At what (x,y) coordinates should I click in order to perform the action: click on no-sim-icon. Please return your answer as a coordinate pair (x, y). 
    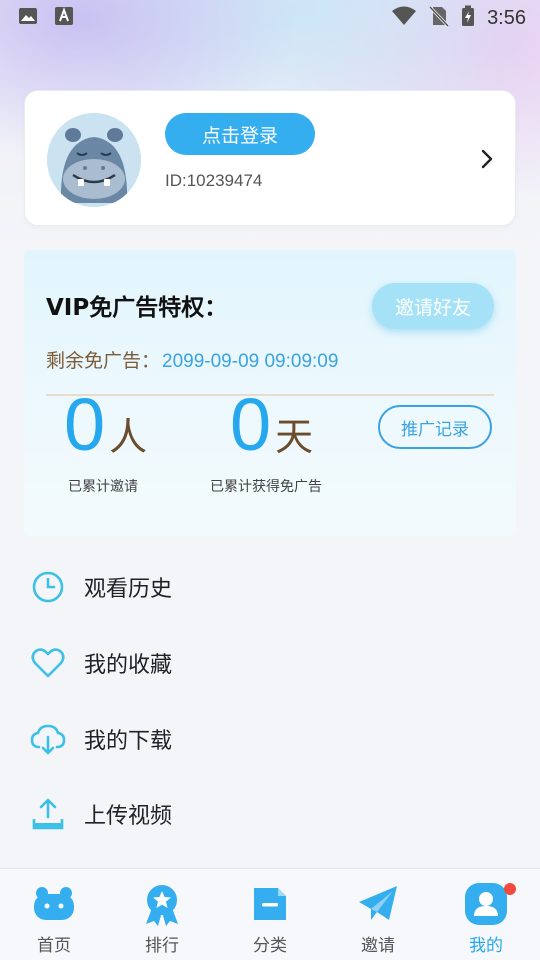
    Looking at the image, I should click on (439, 18).